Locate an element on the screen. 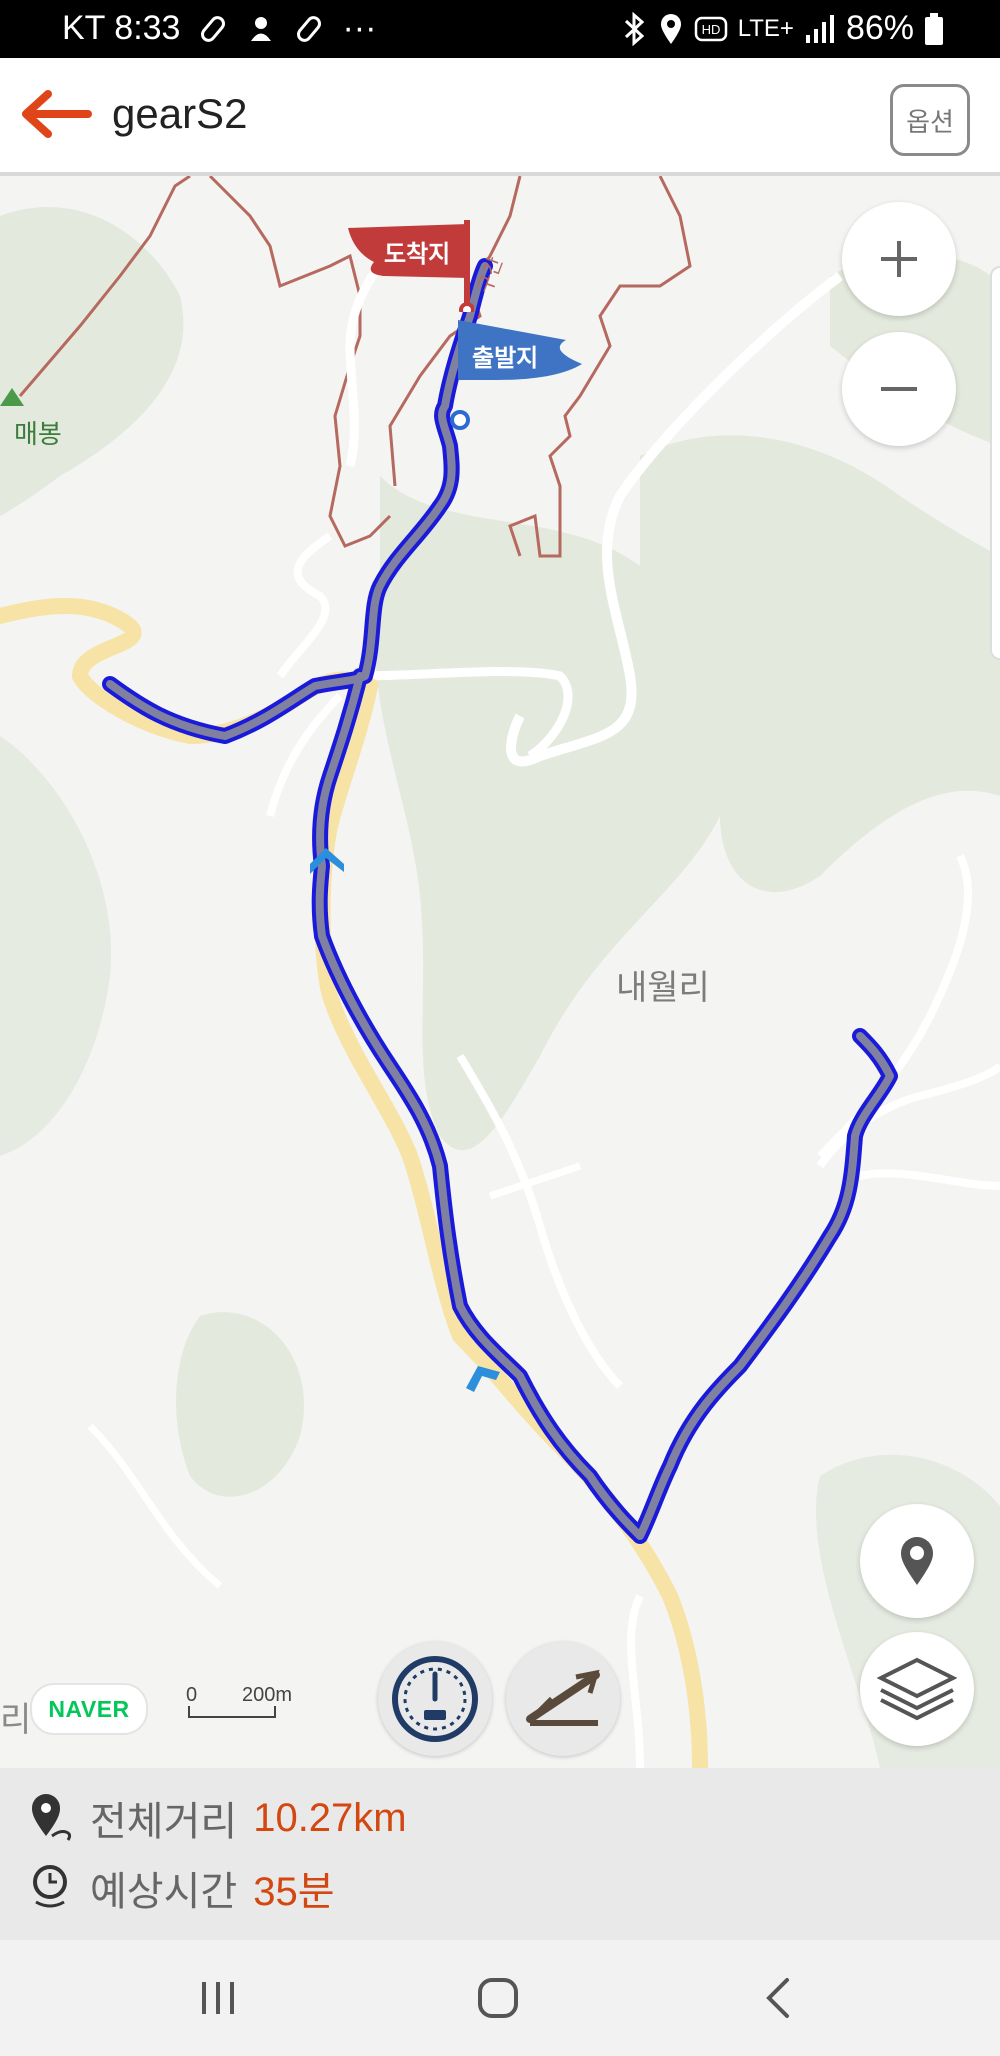  village-label: 내월리 is located at coordinates (663, 988).